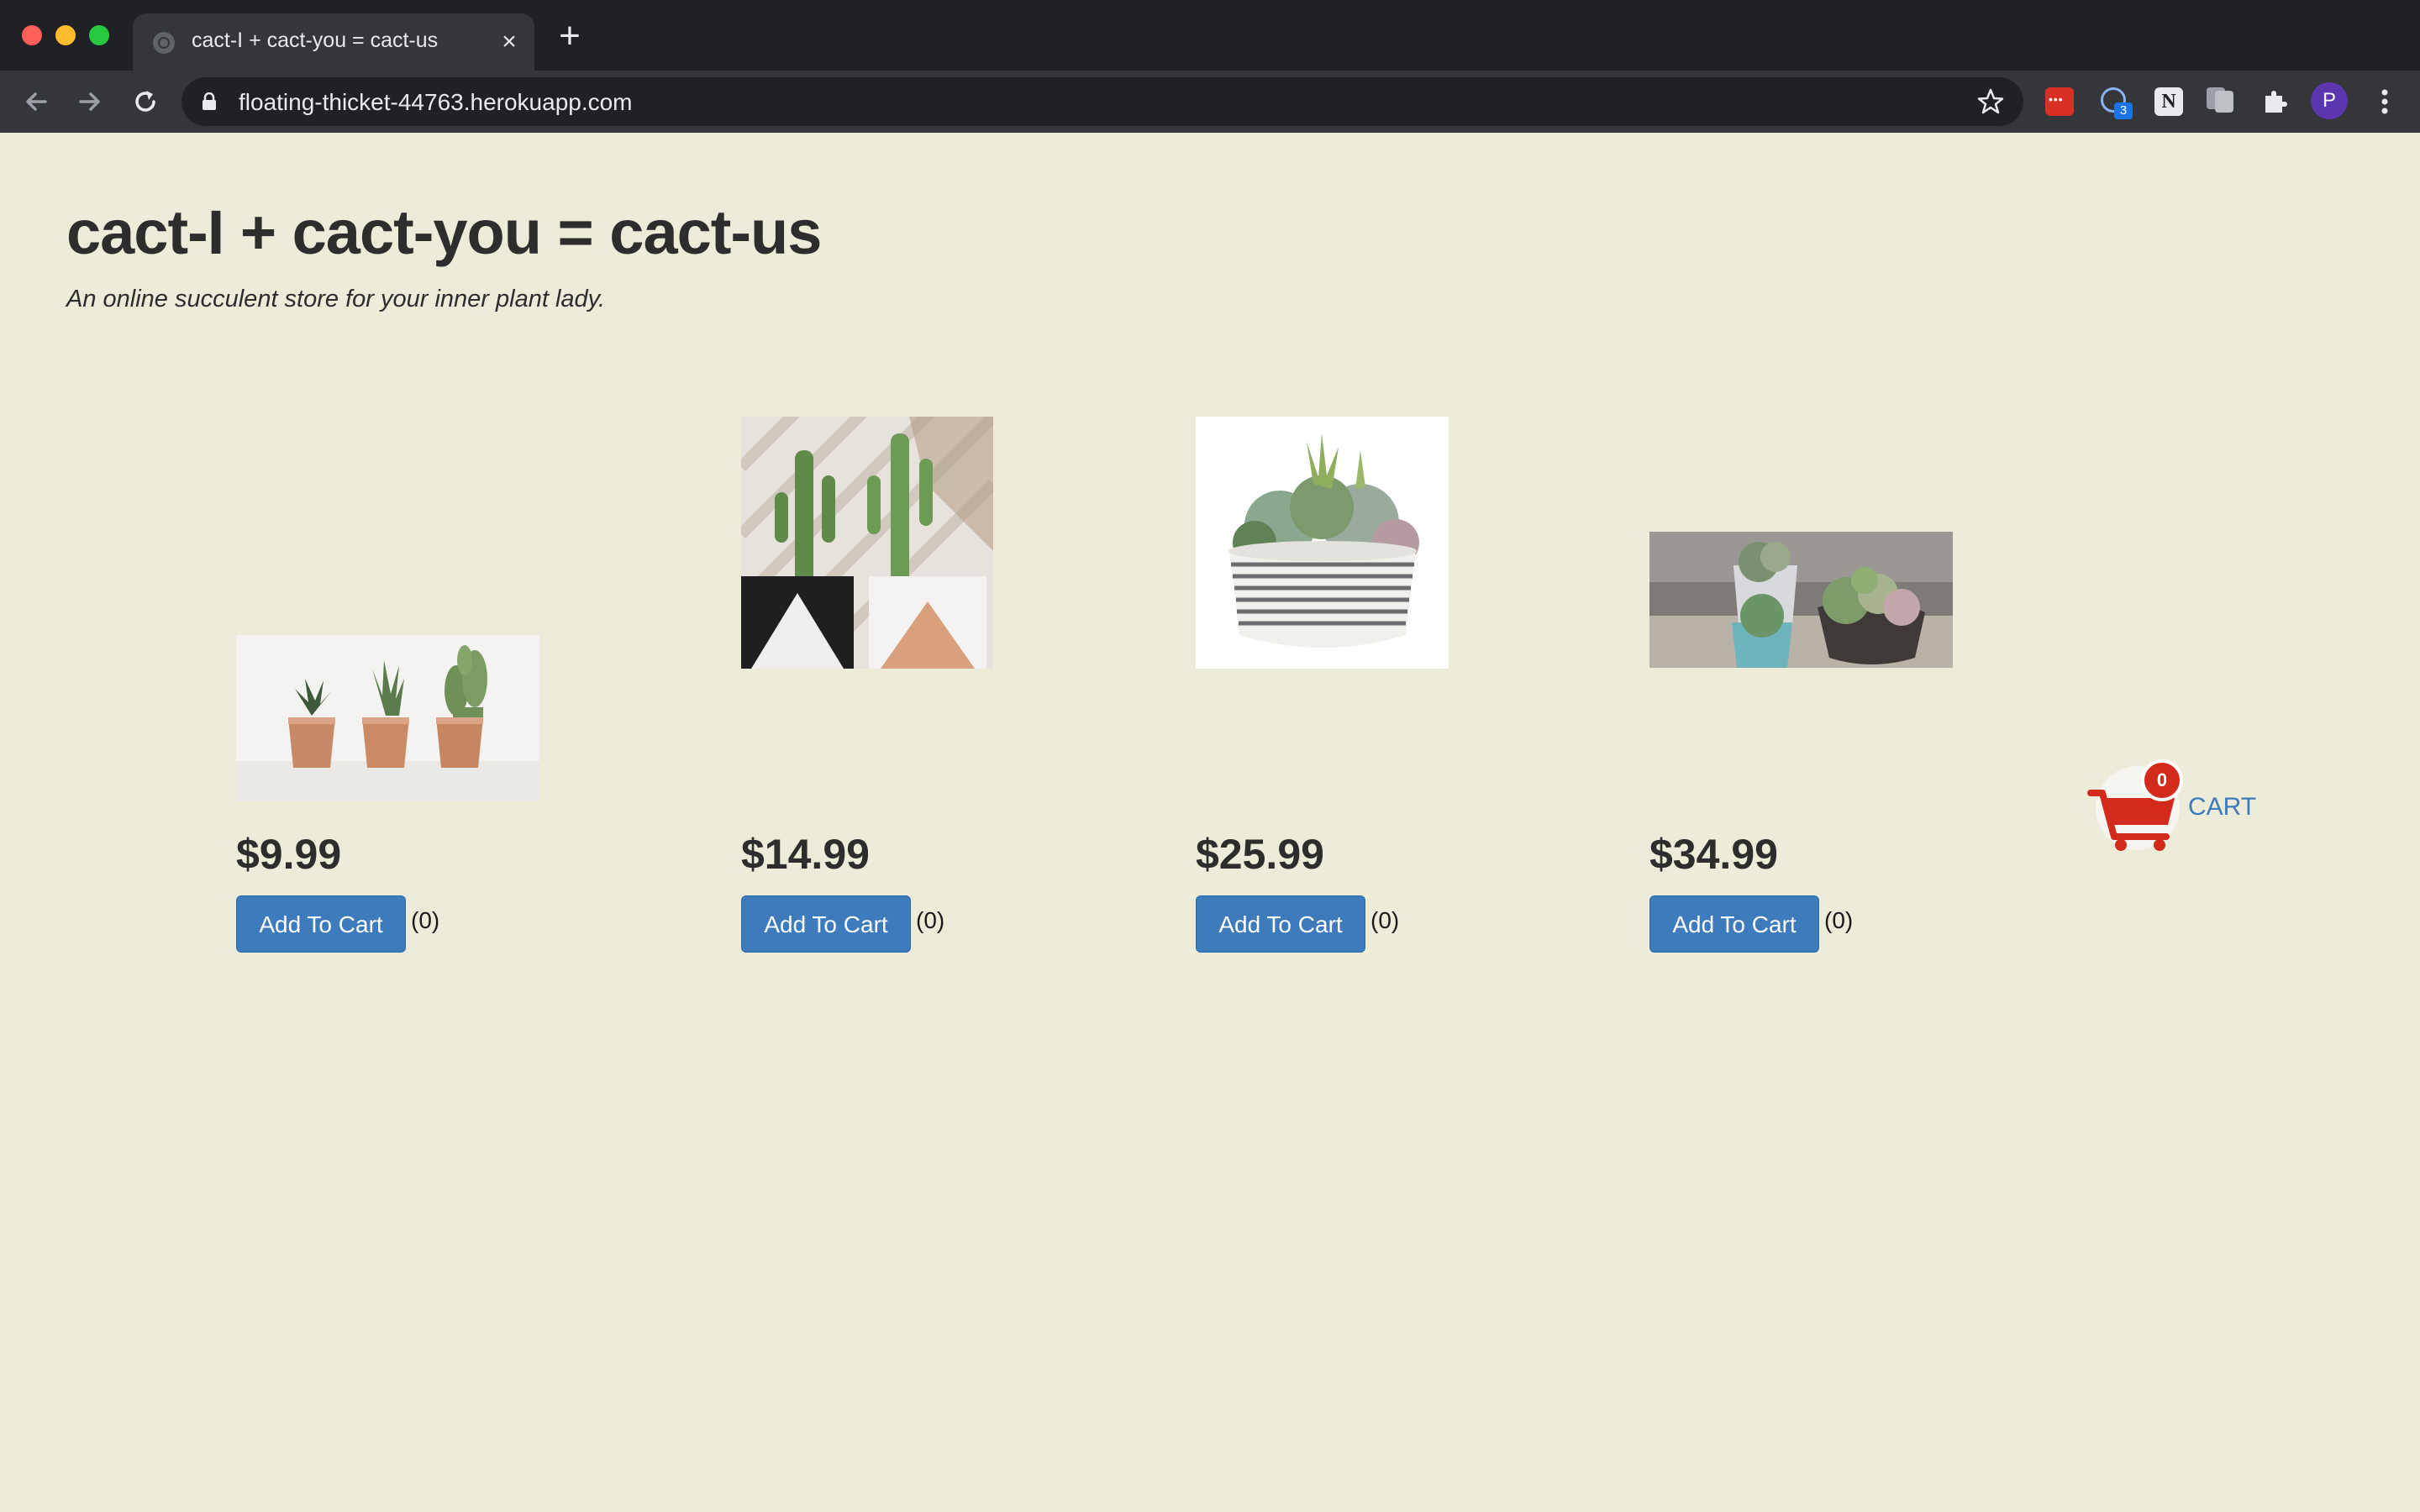  What do you see at coordinates (1990, 101) in the screenshot?
I see `bookmark-star-icon` at bounding box center [1990, 101].